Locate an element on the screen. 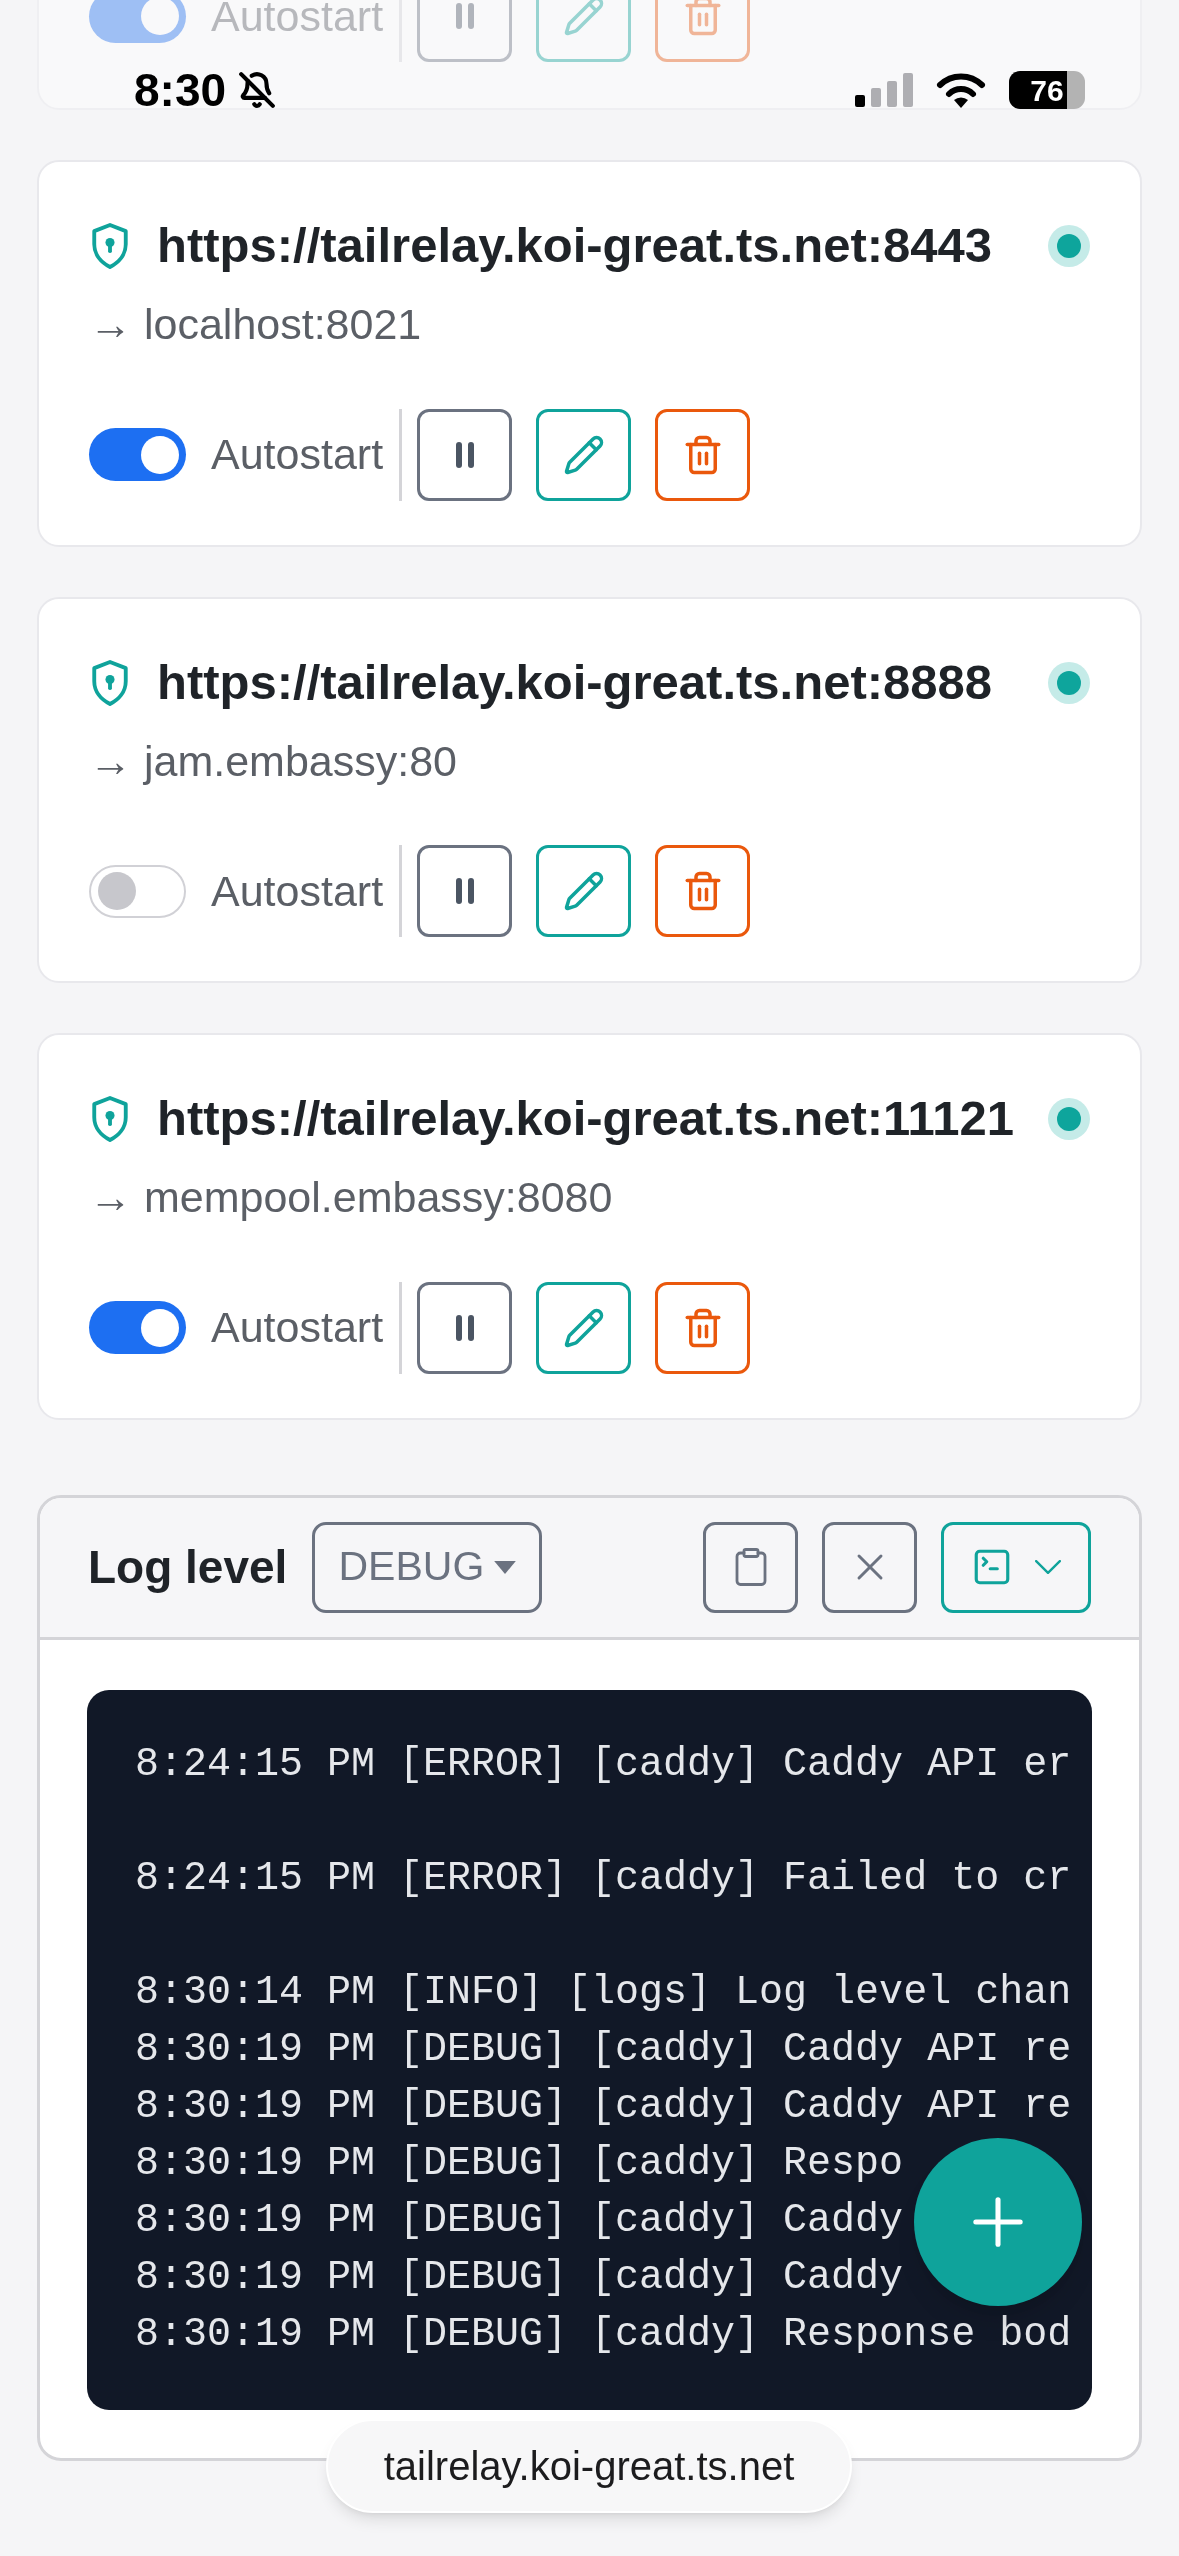  address-bar: tailrelay.koi-great.ts.net is located at coordinates (589, 2466).